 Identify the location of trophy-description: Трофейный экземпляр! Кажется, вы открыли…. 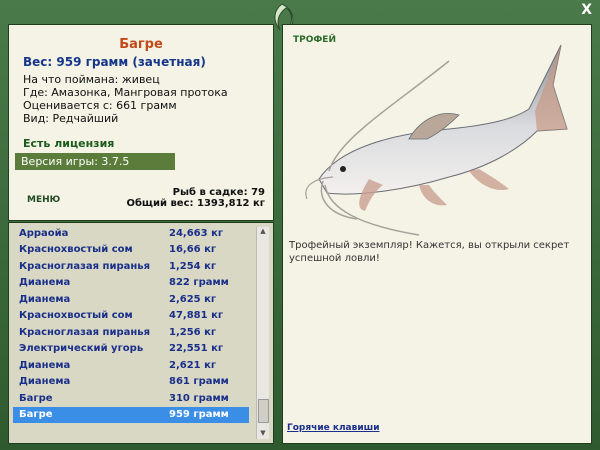
(429, 252).